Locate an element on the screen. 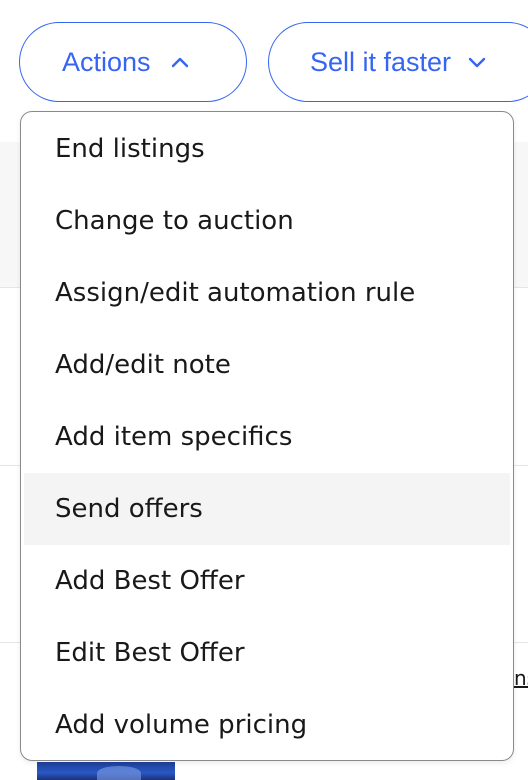  menu-item-label: Add/edit note is located at coordinates (143, 365).